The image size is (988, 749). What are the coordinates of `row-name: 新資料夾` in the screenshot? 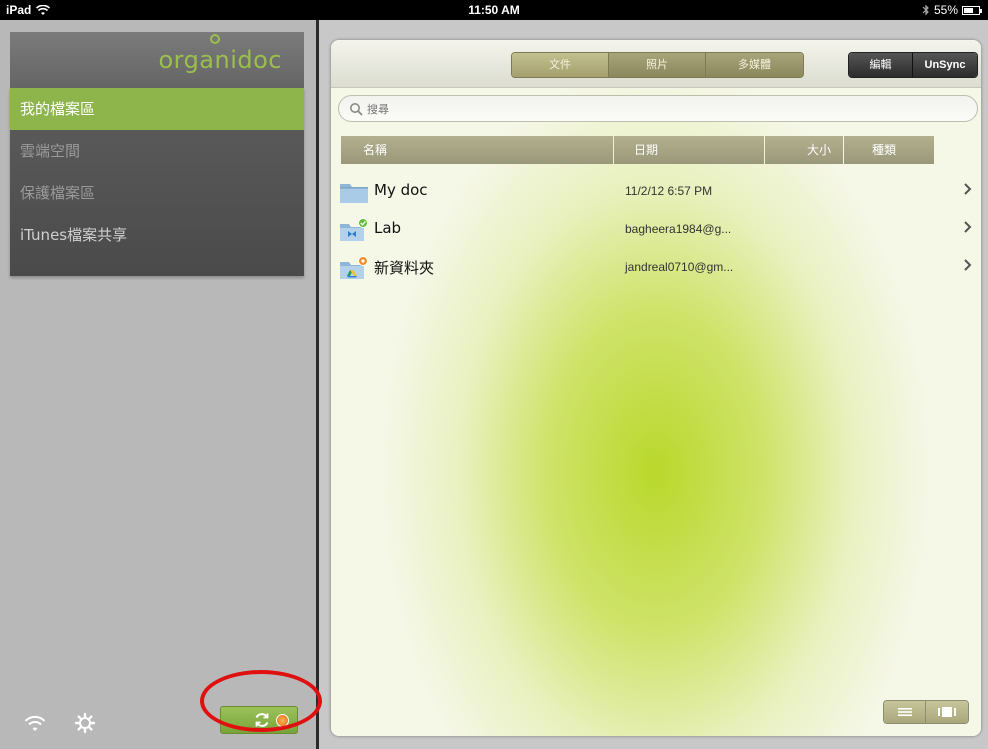 It's located at (404, 268).